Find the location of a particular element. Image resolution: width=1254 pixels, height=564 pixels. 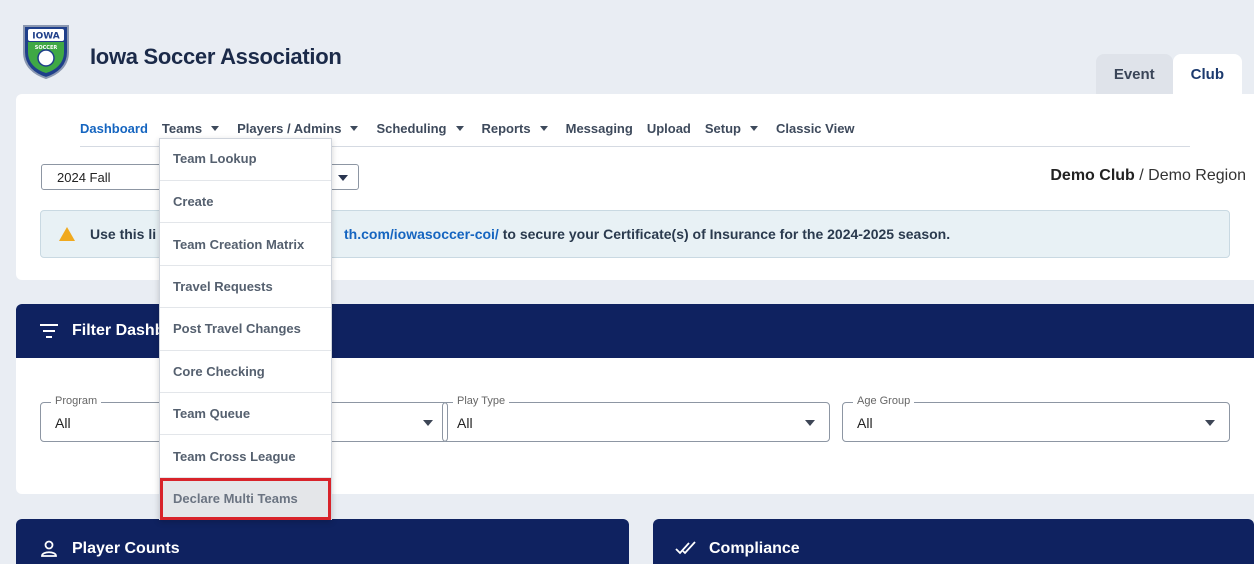

tab-event: Event is located at coordinates (1134, 74).